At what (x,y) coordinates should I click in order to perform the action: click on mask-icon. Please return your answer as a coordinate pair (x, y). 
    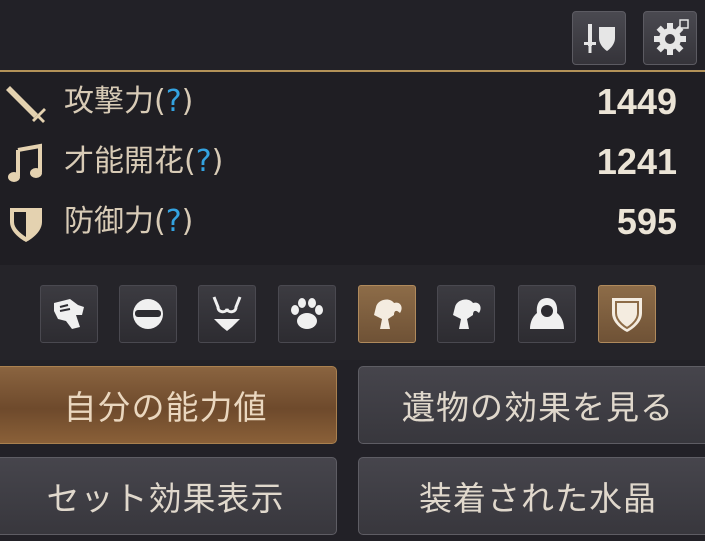
    Looking at the image, I should click on (148, 314).